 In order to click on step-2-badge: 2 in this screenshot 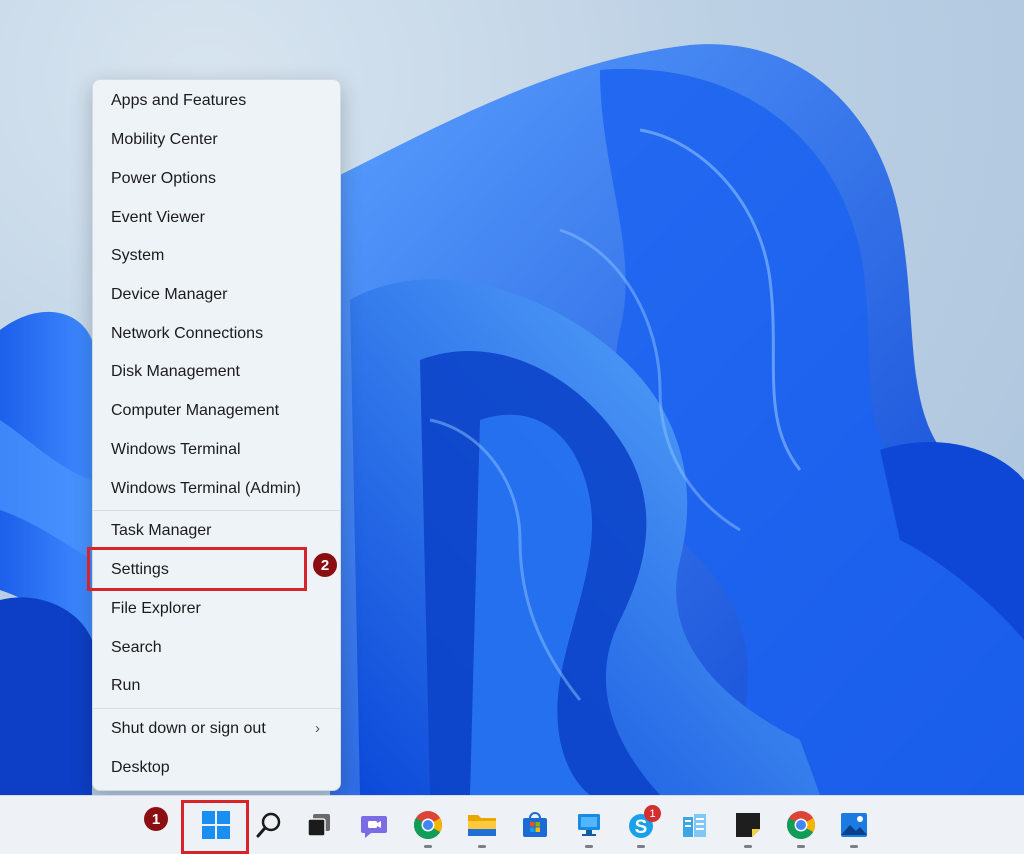, I will do `click(325, 565)`.